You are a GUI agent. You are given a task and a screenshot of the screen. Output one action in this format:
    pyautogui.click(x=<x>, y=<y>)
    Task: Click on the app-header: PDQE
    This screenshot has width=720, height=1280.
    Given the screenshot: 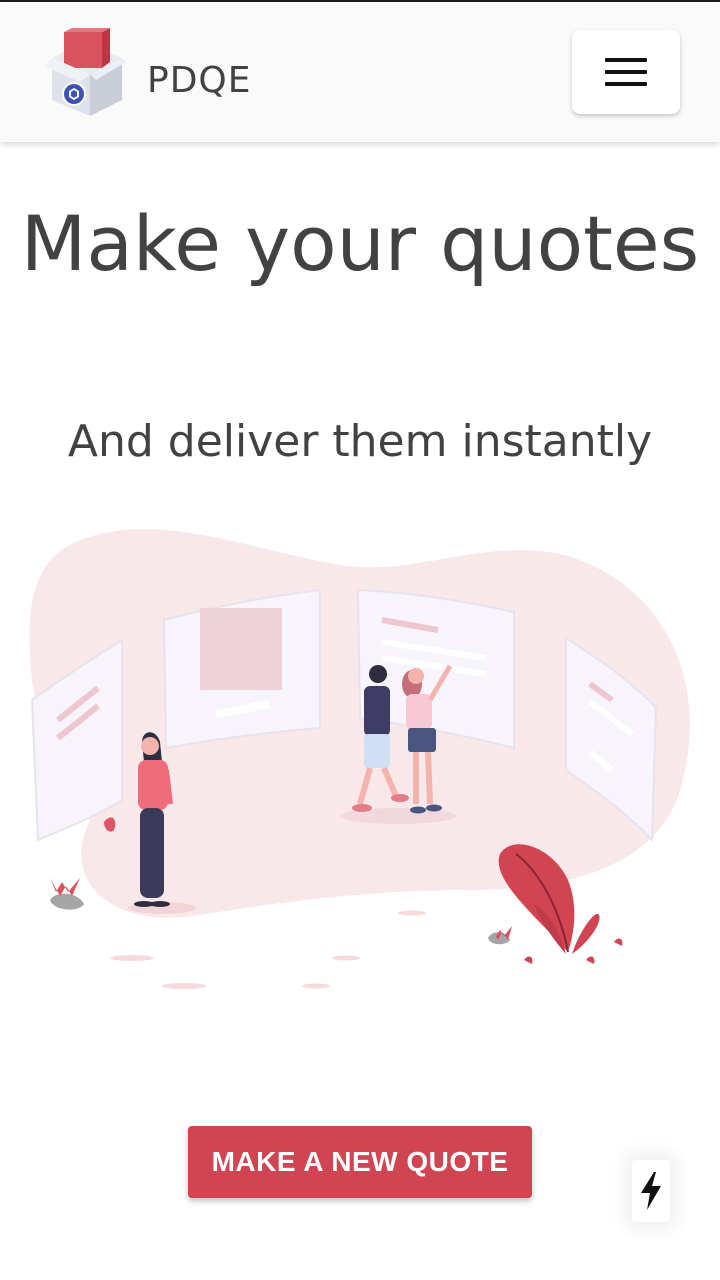 What is the action you would take?
    pyautogui.click(x=360, y=72)
    